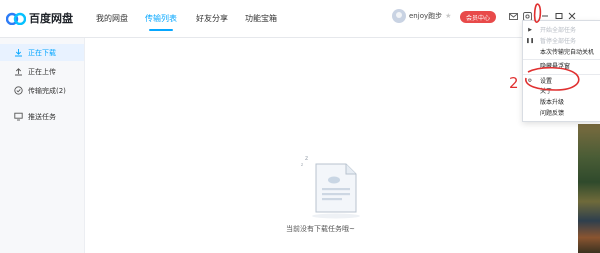  Describe the element at coordinates (320, 229) in the screenshot. I see `empty-state-text: 当前没有下载任务哦~` at that location.